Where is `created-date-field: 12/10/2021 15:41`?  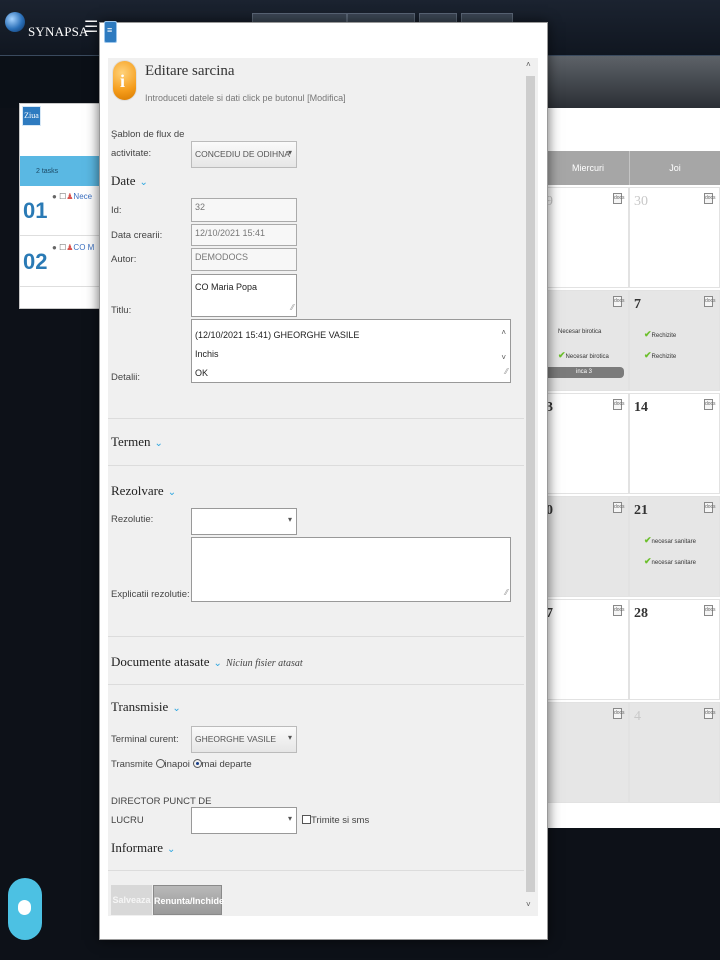
created-date-field: 12/10/2021 15:41 is located at coordinates (244, 235).